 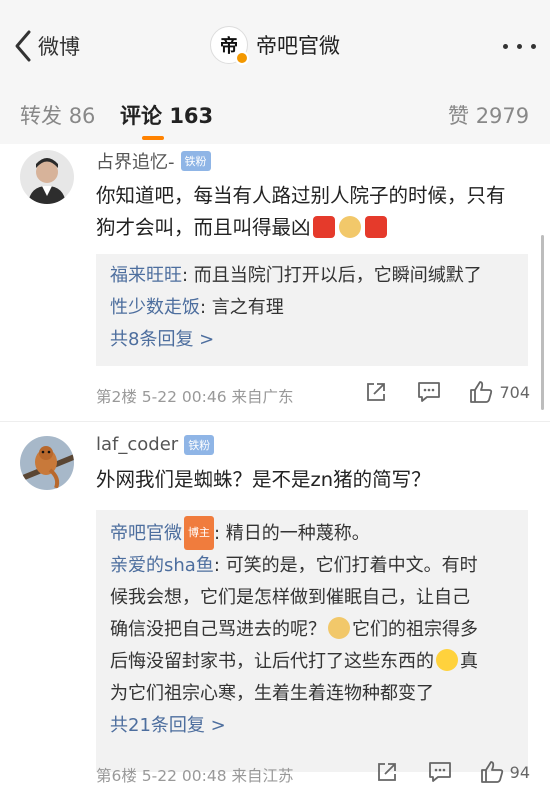 I want to click on top-nav-bar: 微博 帝 帝吧官微, so click(x=275, y=46).